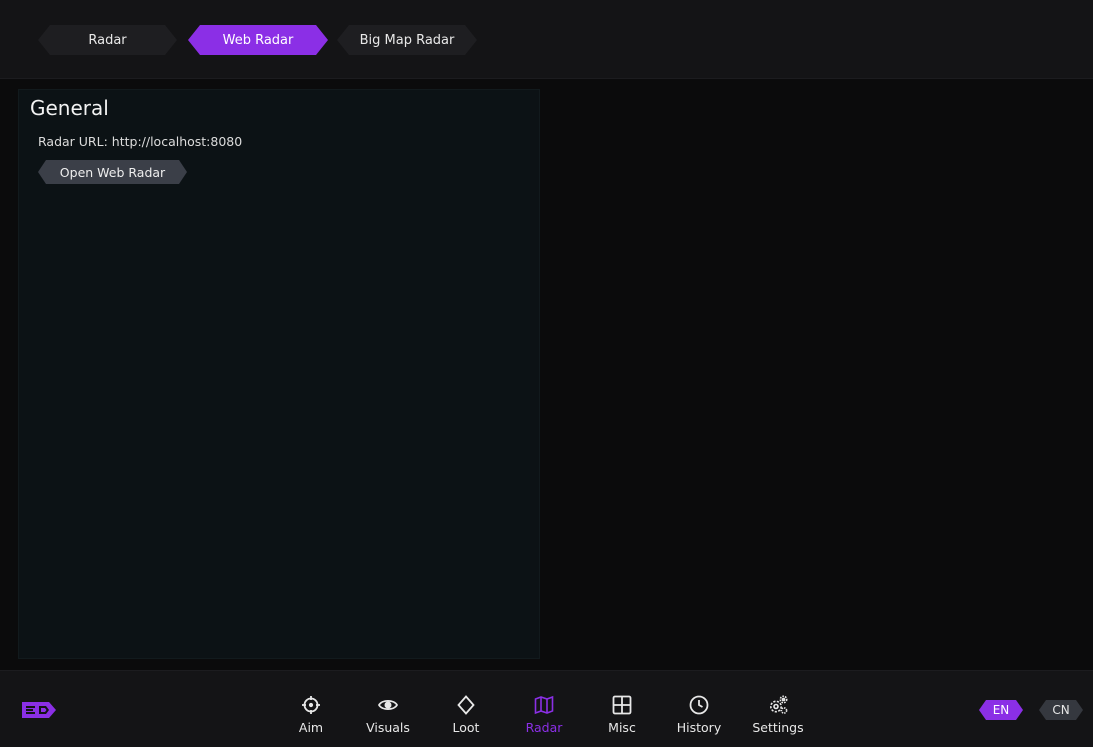  What do you see at coordinates (699, 727) in the screenshot?
I see `nav-label-history: History` at bounding box center [699, 727].